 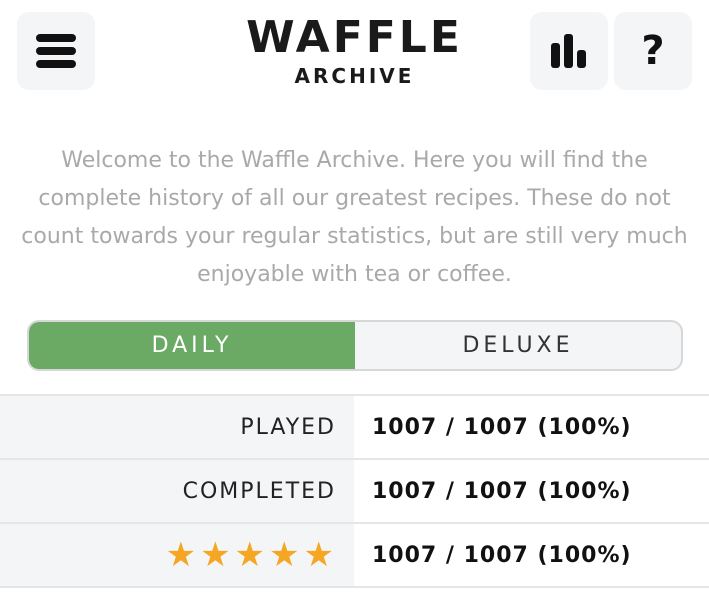 I want to click on five-star-rating: ★ ★ ★ ★ ★, so click(x=251, y=555).